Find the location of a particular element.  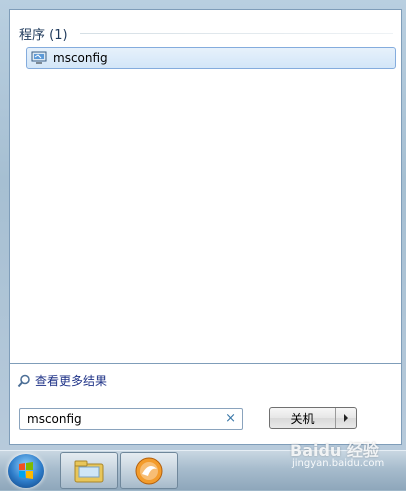

chevron-right-icon is located at coordinates (346, 418).